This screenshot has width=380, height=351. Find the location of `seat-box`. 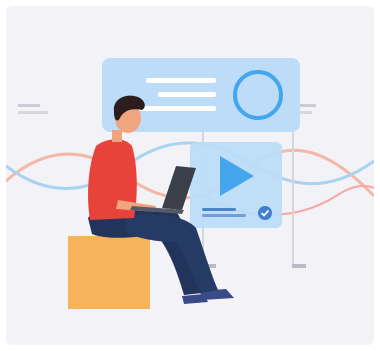

seat-box is located at coordinates (109, 272).